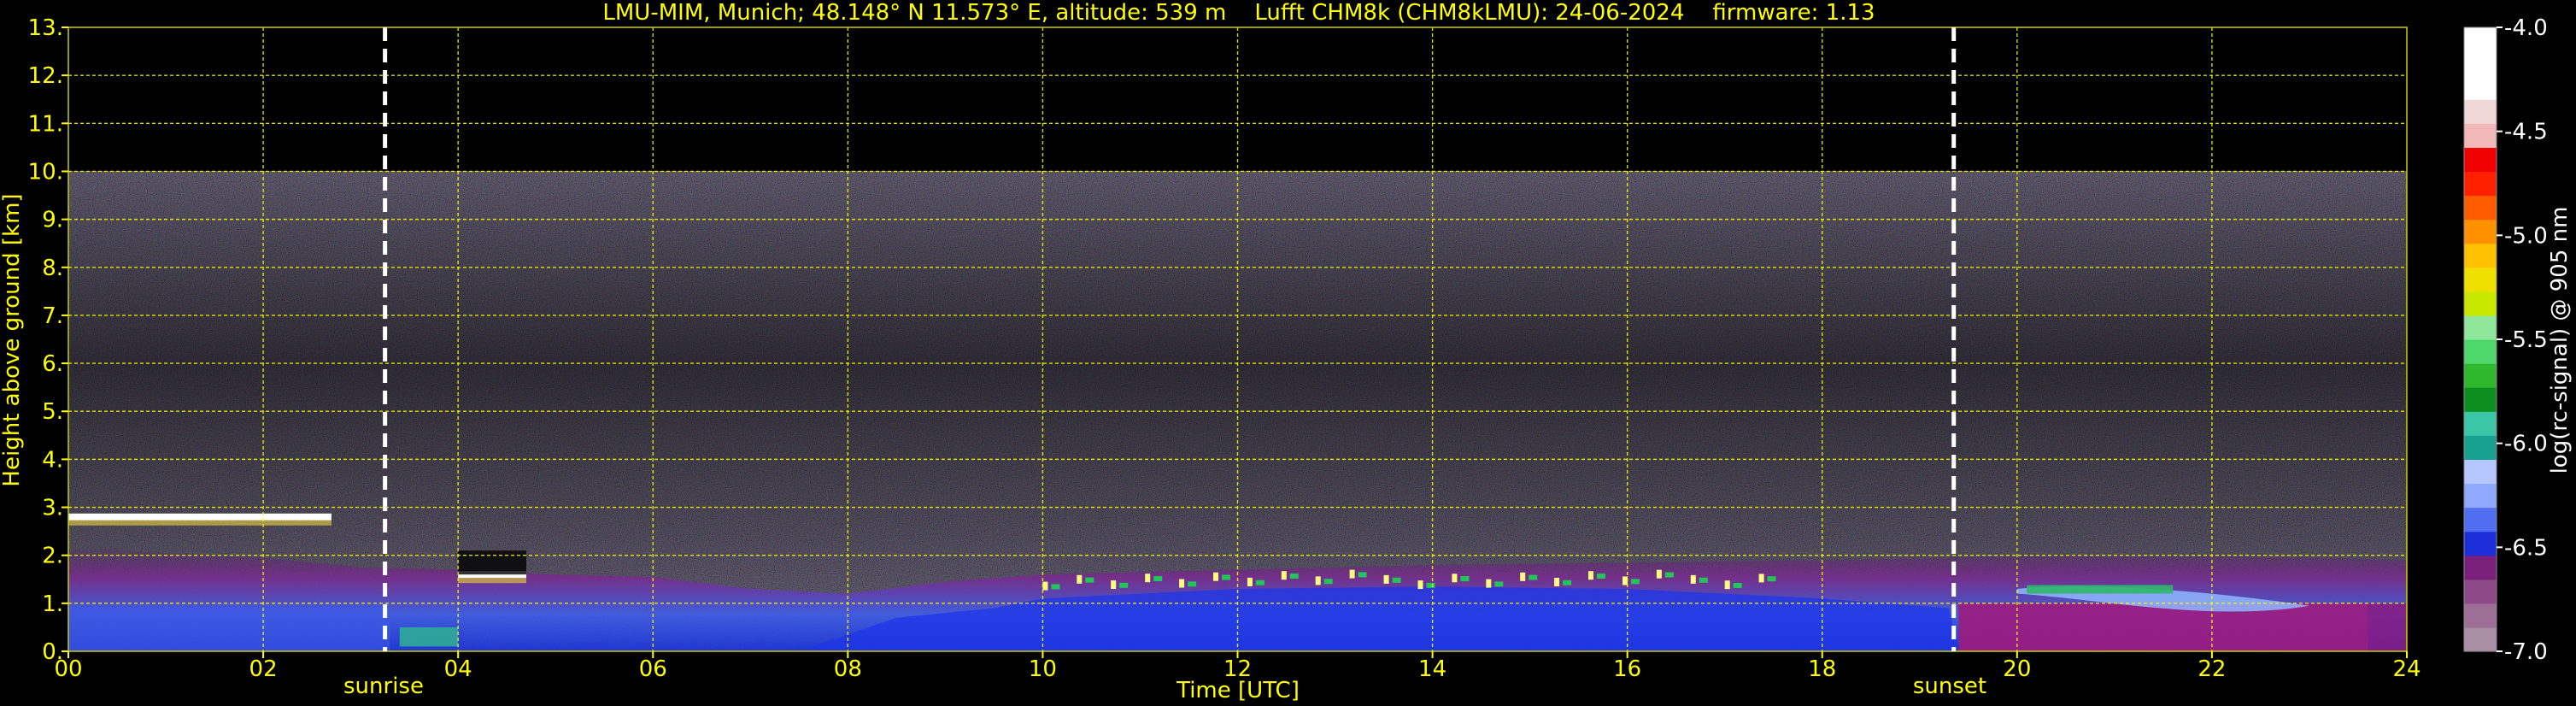 Image resolution: width=2576 pixels, height=706 pixels. Describe the element at coordinates (1627, 669) in the screenshot. I see `x-tick-label: 16` at that location.